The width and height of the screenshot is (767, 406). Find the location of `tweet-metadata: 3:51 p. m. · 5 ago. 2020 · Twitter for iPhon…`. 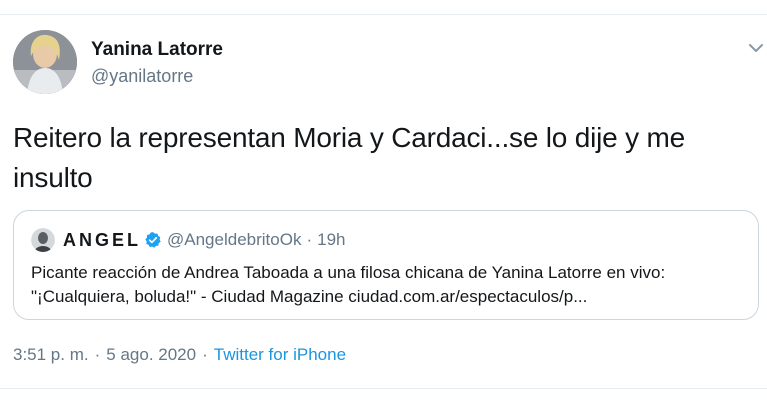

tweet-metadata: 3:51 p. m. · 5 ago. 2020 · Twitter for iPhon… is located at coordinates (179, 355).